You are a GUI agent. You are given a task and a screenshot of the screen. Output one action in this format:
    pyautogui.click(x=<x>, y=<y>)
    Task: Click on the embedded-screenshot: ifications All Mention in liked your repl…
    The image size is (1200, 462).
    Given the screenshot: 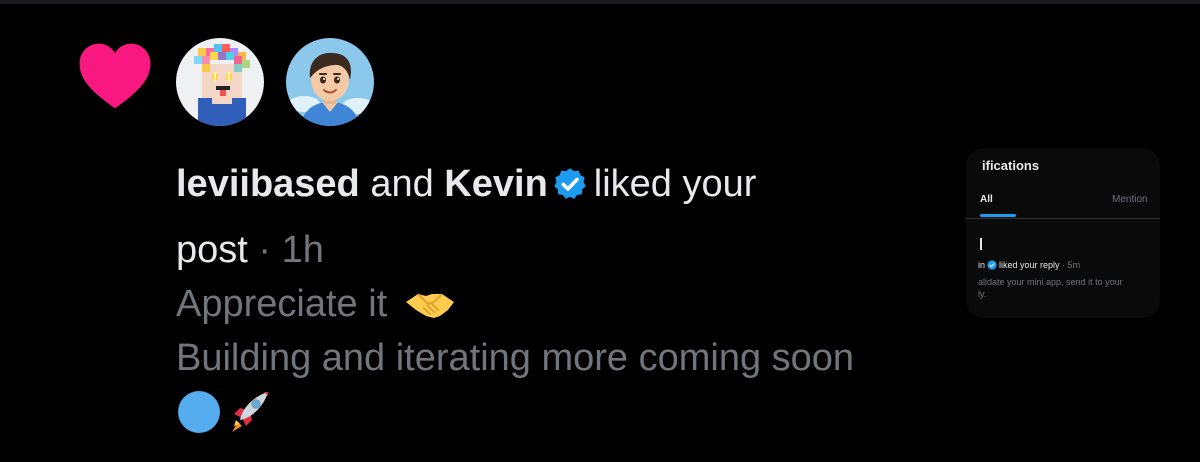 What is the action you would take?
    pyautogui.click(x=1063, y=233)
    